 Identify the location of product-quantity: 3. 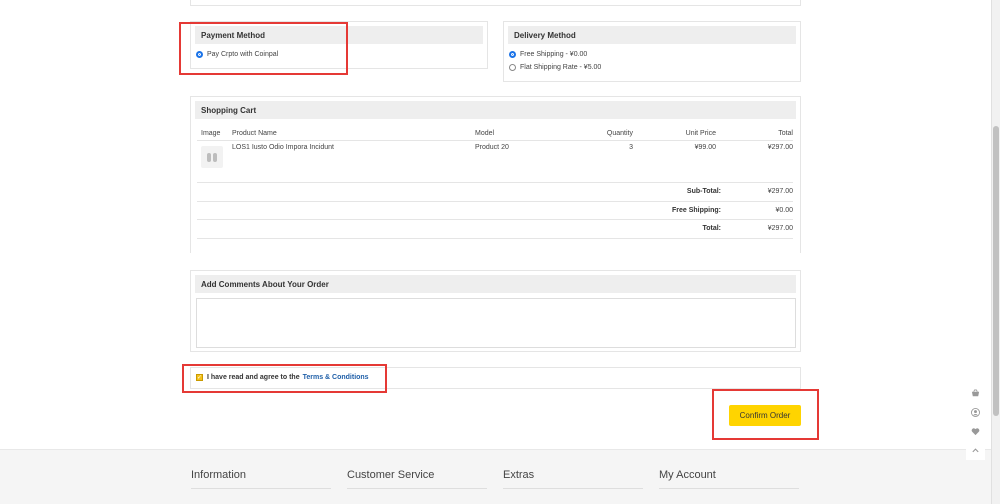
(631, 147).